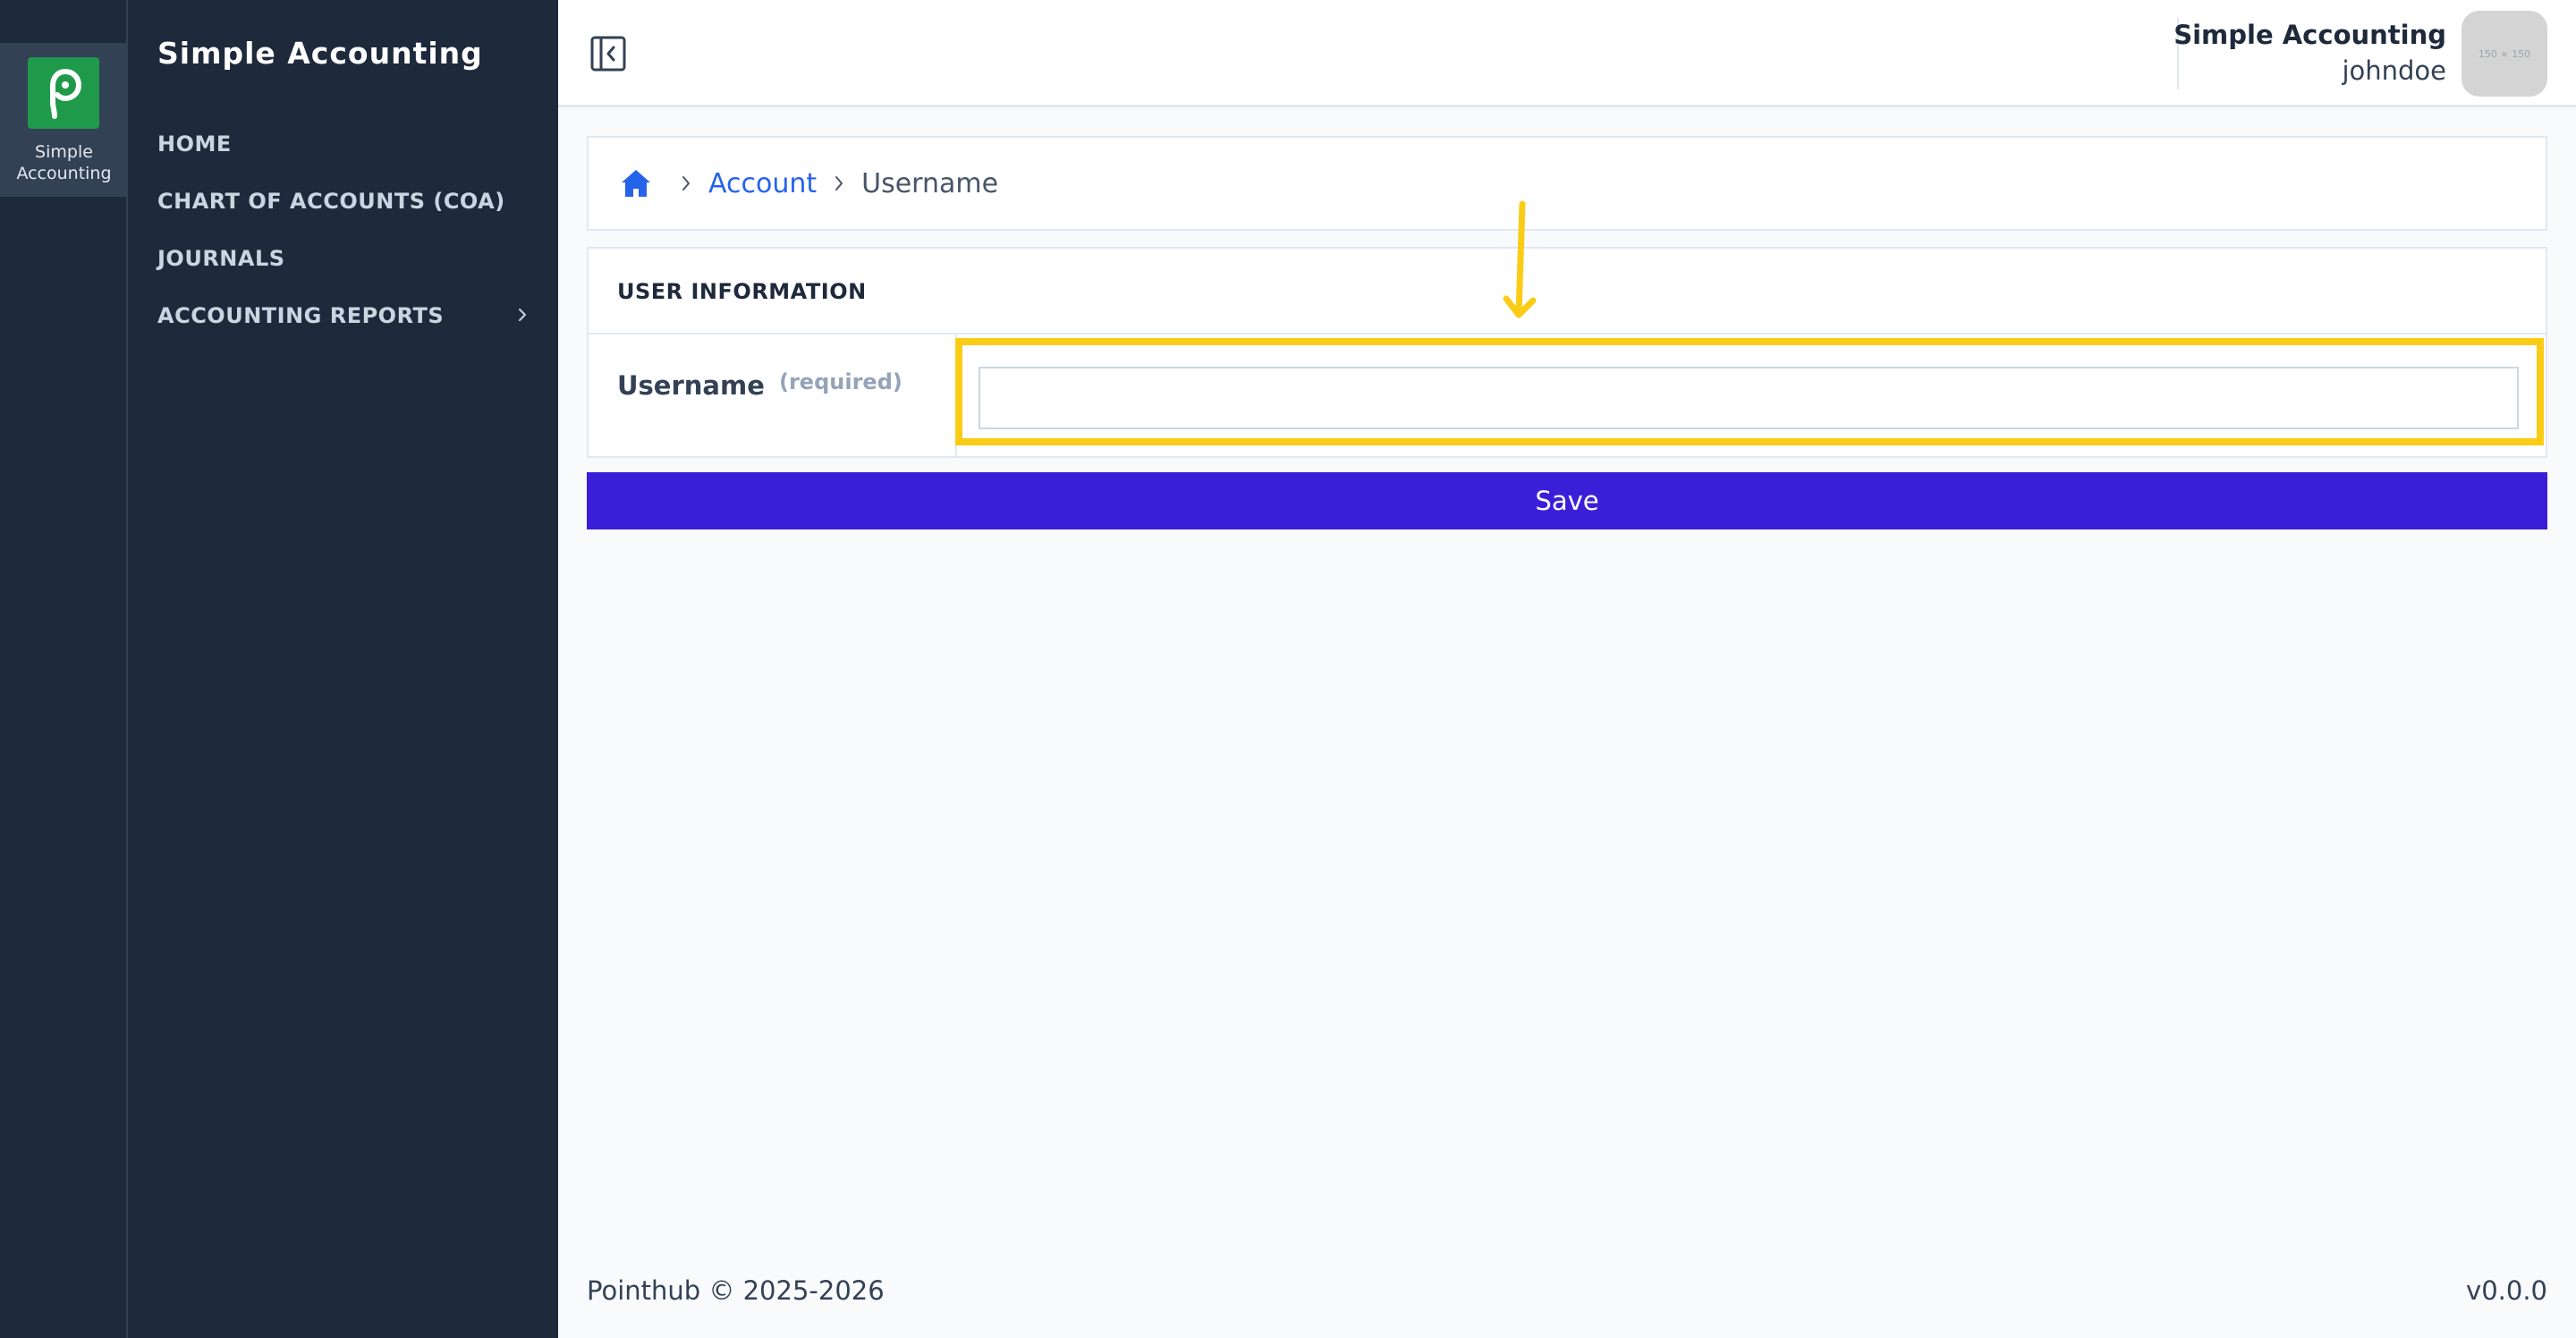 The image size is (2576, 1338). Describe the element at coordinates (1567, 53) in the screenshot. I see `topbar: Simple Accounting johndoe 150 × 150` at that location.